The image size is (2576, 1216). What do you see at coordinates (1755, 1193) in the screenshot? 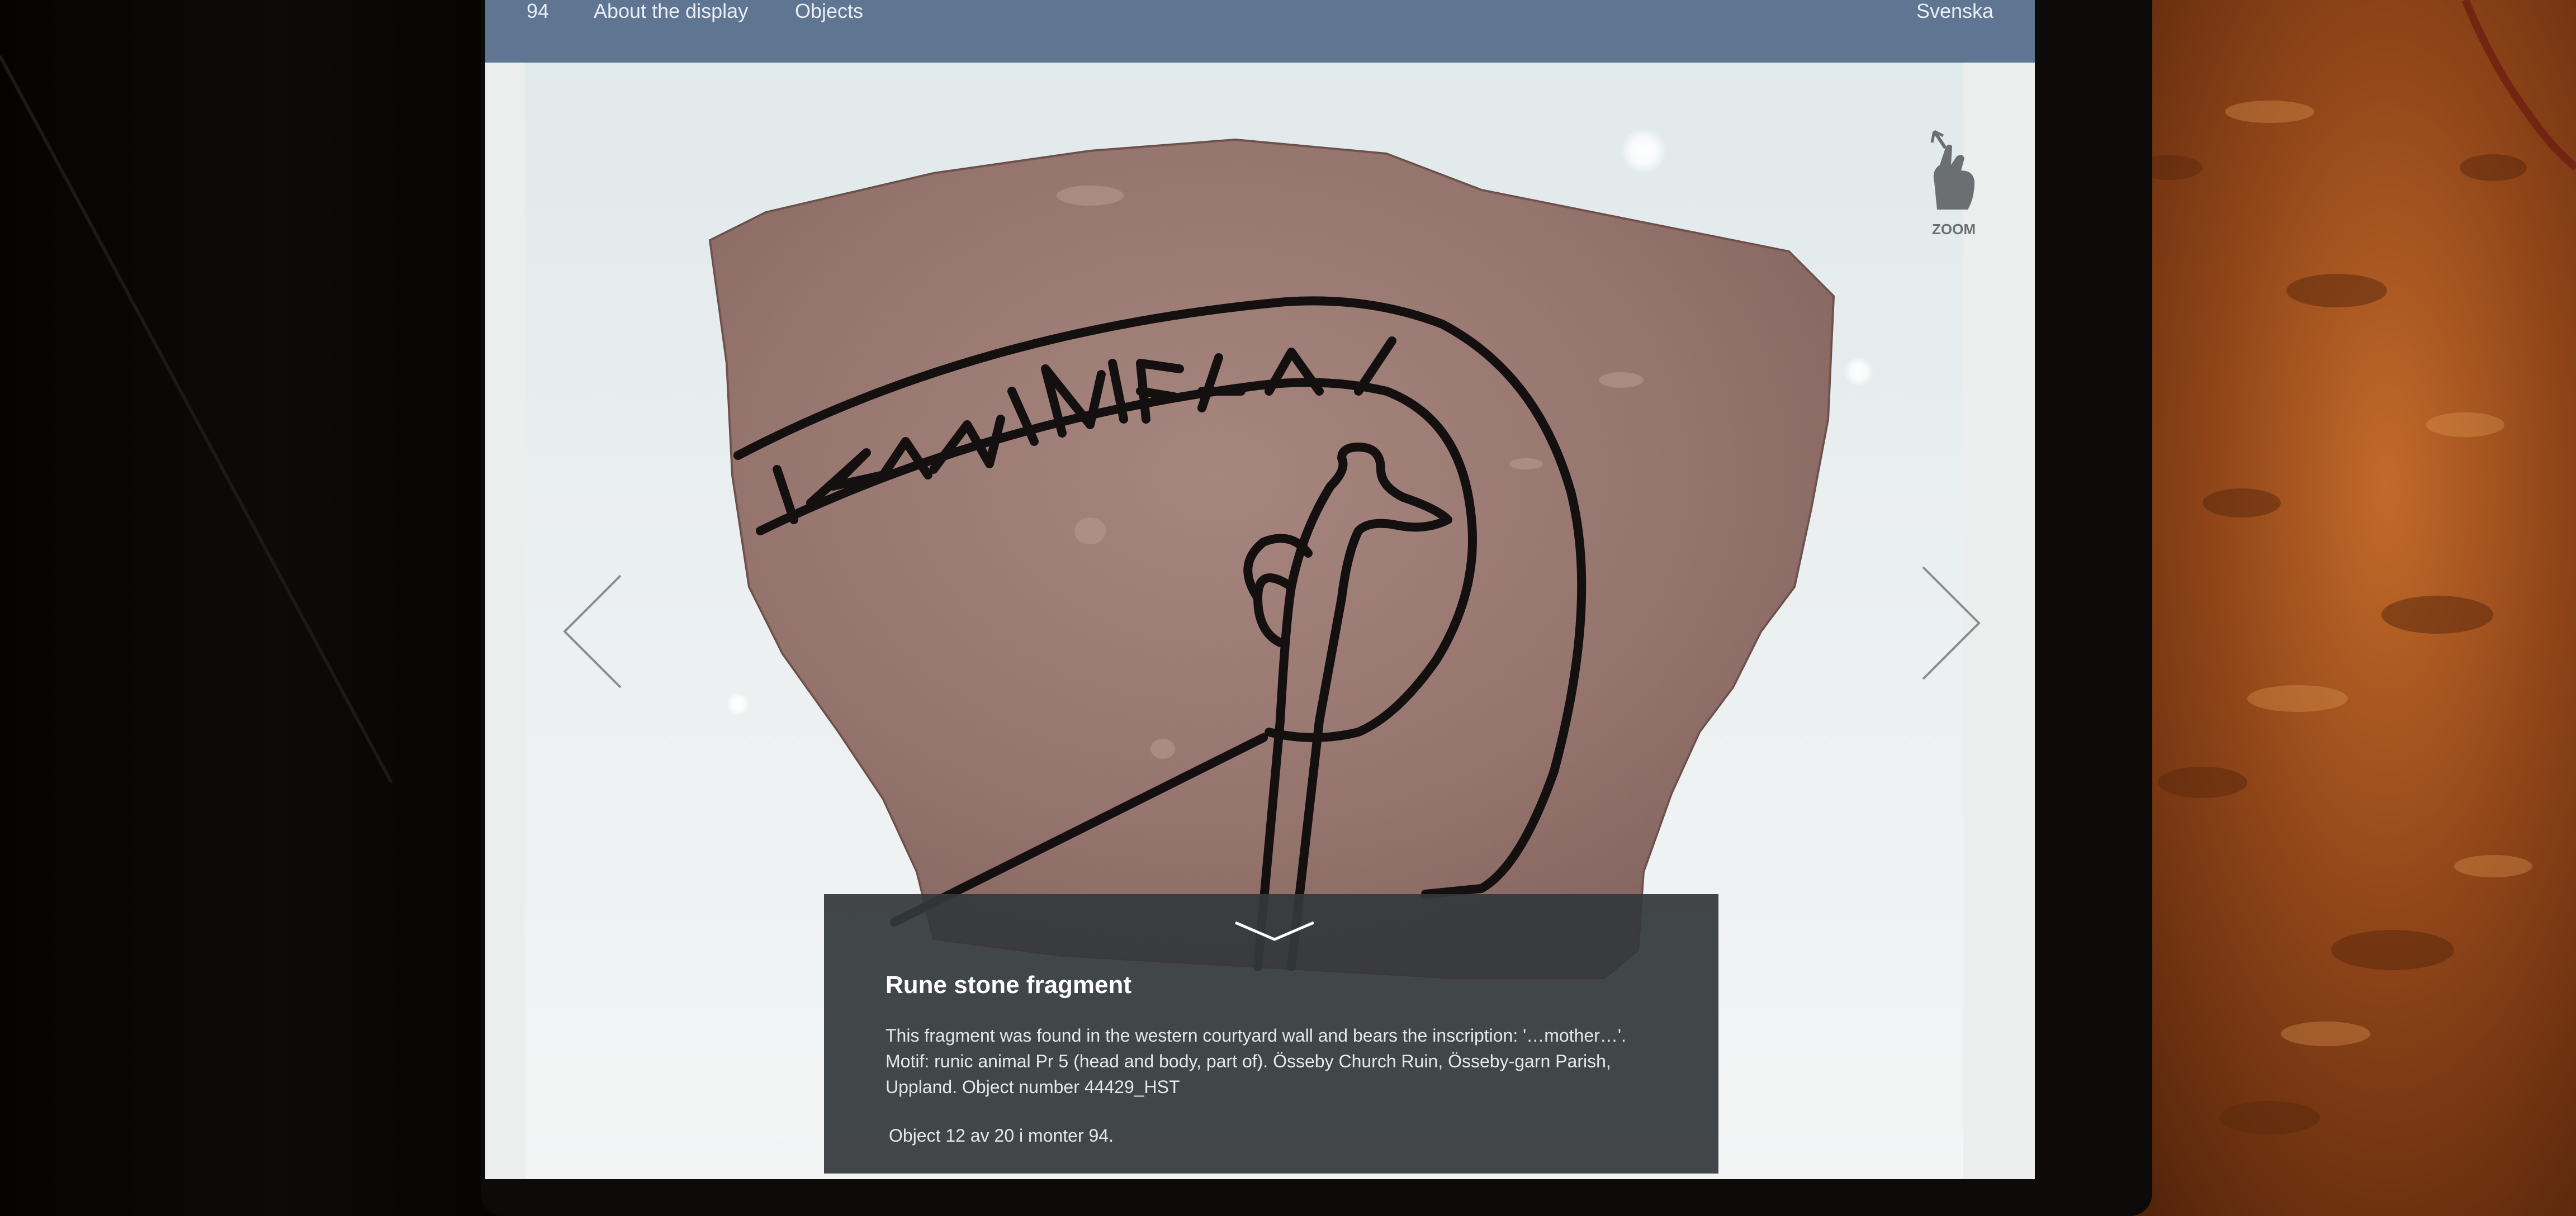
I see `bezel-logo` at bounding box center [1755, 1193].